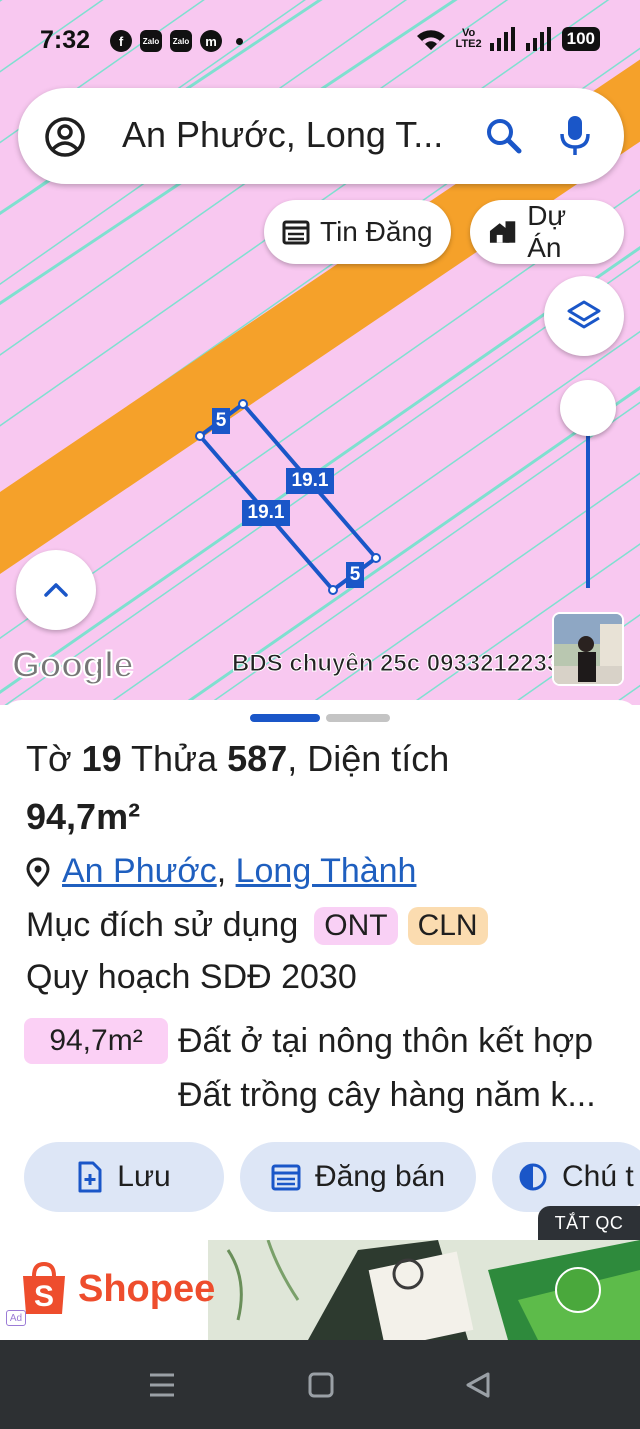 The height and width of the screenshot is (1429, 640). Describe the element at coordinates (386, 1041) in the screenshot. I see `planning-use-line: Đất ở tại nông thôn kết hợp` at that location.